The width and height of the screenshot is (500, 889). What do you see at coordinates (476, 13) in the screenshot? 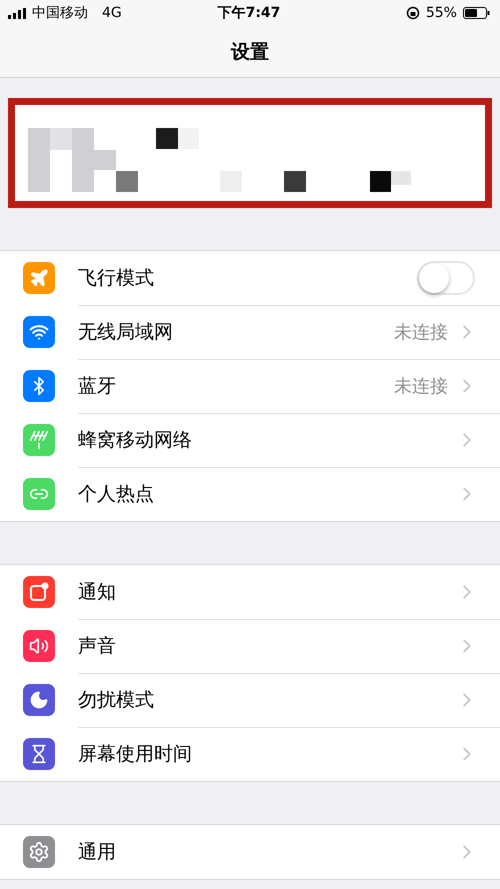
I see `battery-icon` at bounding box center [476, 13].